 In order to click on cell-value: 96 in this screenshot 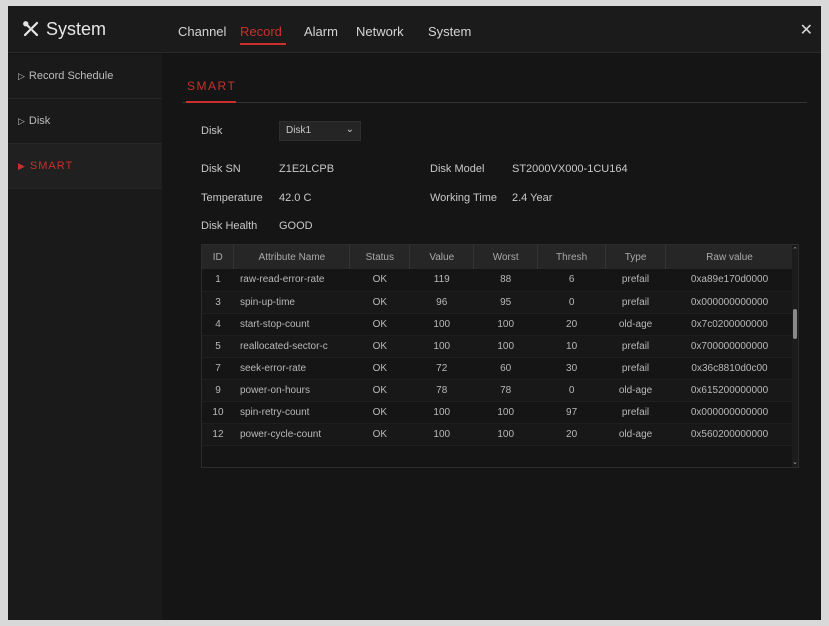, I will do `click(441, 302)`.